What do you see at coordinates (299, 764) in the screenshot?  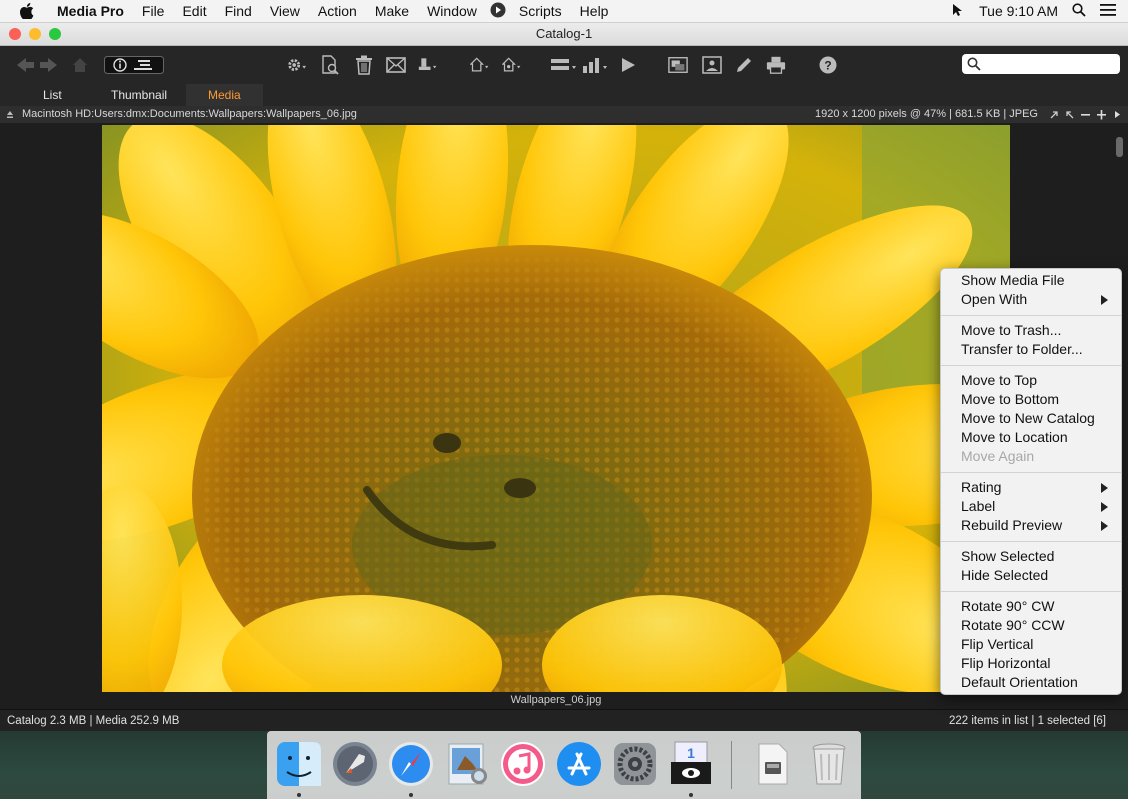 I see `finder-icon` at bounding box center [299, 764].